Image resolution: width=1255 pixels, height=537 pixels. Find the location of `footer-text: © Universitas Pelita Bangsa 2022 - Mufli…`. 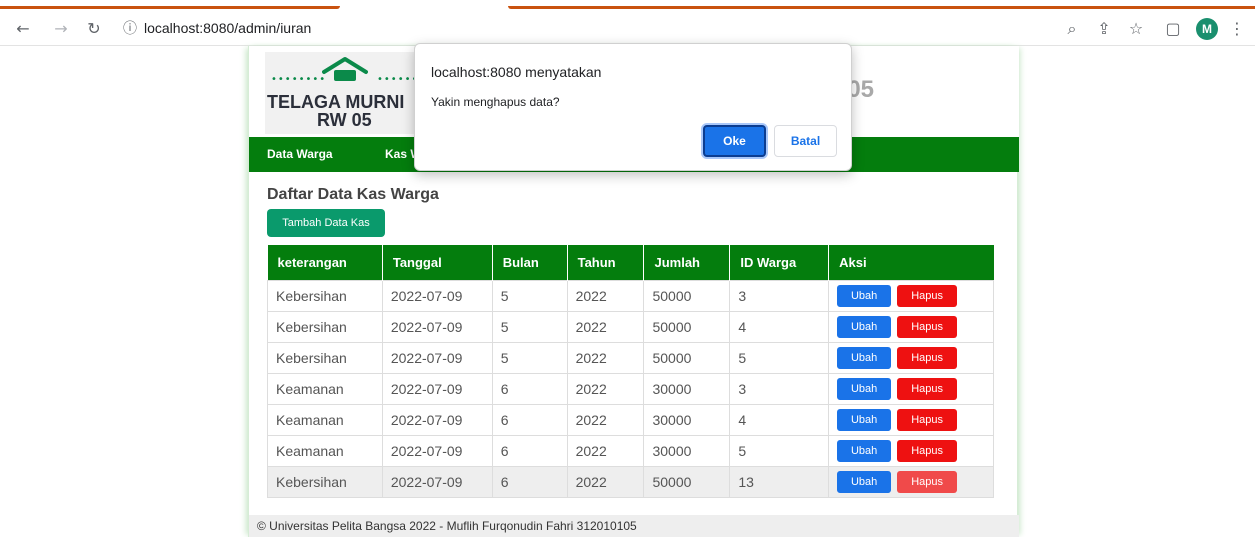

footer-text: © Universitas Pelita Bangsa 2022 - Mufli… is located at coordinates (447, 526).